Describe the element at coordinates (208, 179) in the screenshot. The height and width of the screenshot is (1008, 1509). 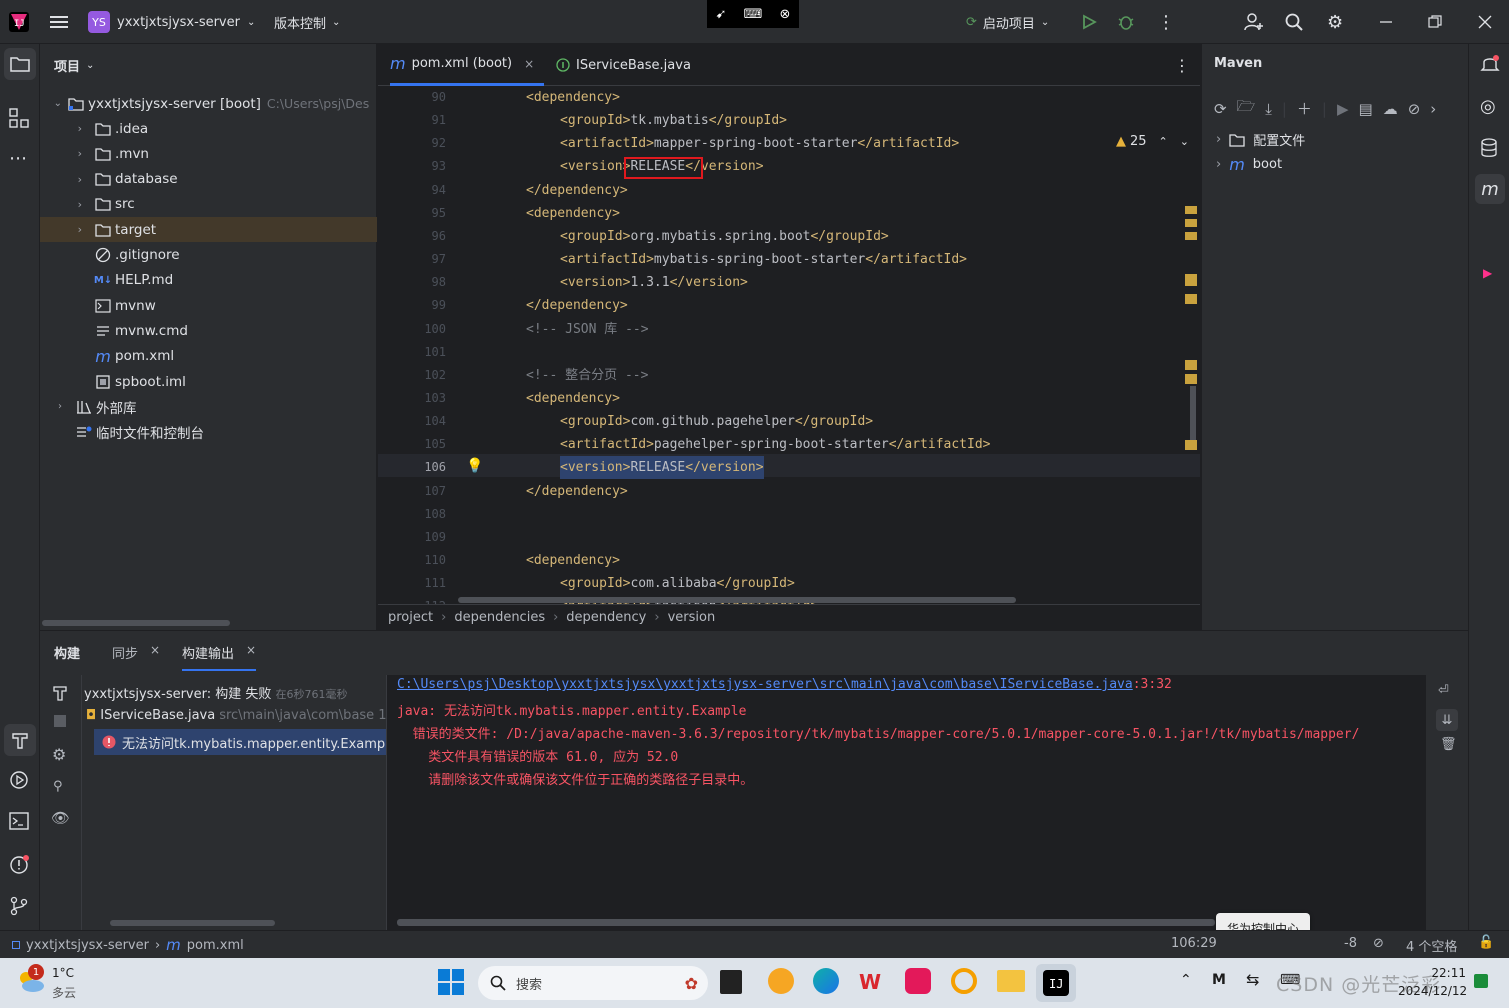
I see `tree-item: › database` at that location.